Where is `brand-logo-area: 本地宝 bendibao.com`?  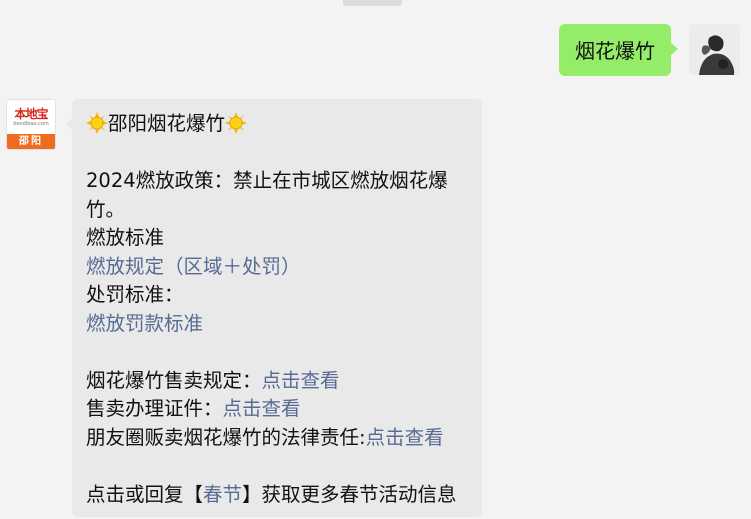
brand-logo-area: 本地宝 bendibao.com is located at coordinates (31, 117).